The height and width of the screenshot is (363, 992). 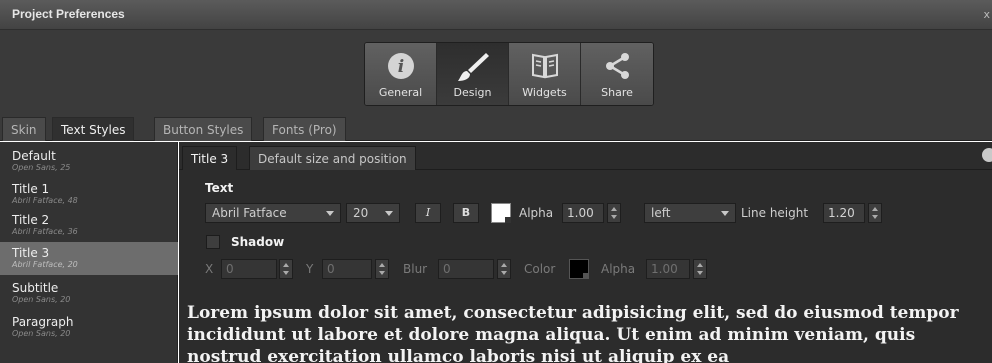 I want to click on shadow-alpha-spinner, so click(x=700, y=269).